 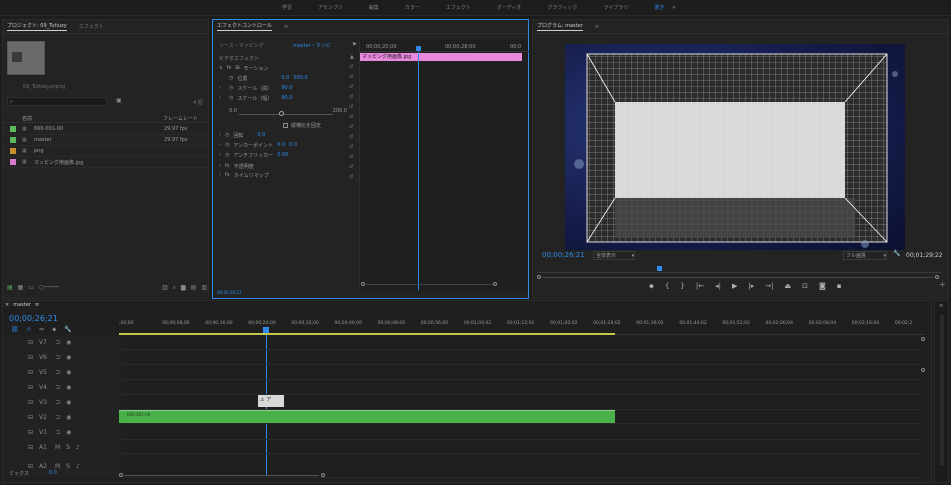 What do you see at coordinates (412, 7) in the screenshot?
I see `workspace-tab: カラー` at bounding box center [412, 7].